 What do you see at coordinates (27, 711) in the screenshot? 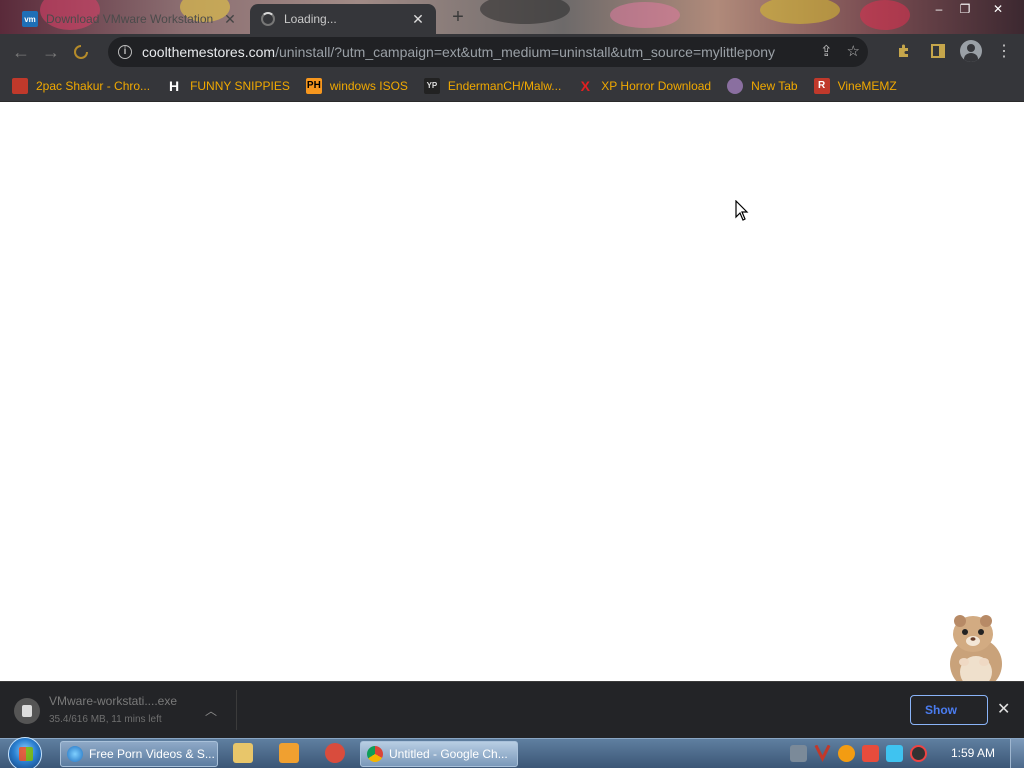
I see `file-icon` at bounding box center [27, 711].